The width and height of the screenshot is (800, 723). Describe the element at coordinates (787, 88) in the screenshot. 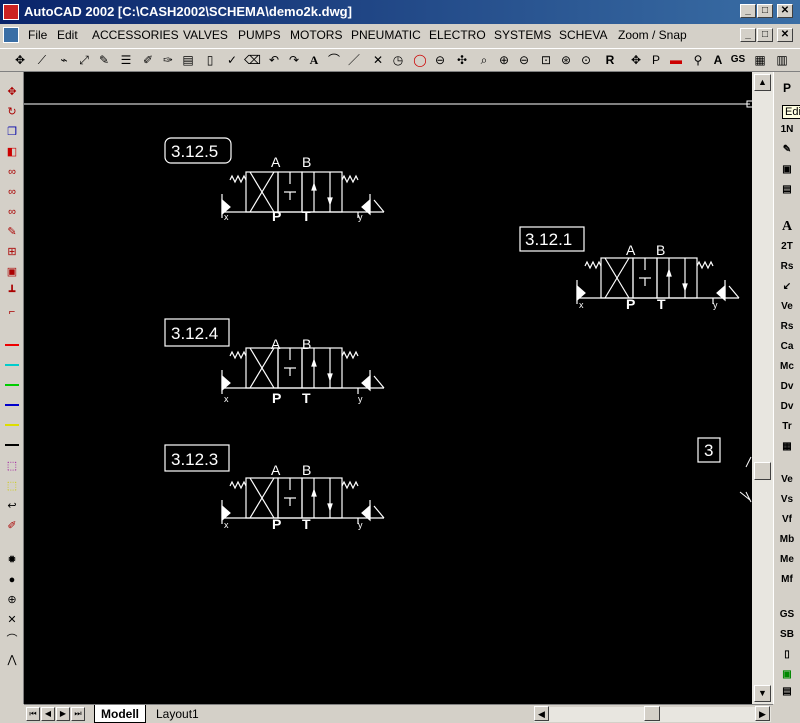

I see `rt-item-p: P` at that location.